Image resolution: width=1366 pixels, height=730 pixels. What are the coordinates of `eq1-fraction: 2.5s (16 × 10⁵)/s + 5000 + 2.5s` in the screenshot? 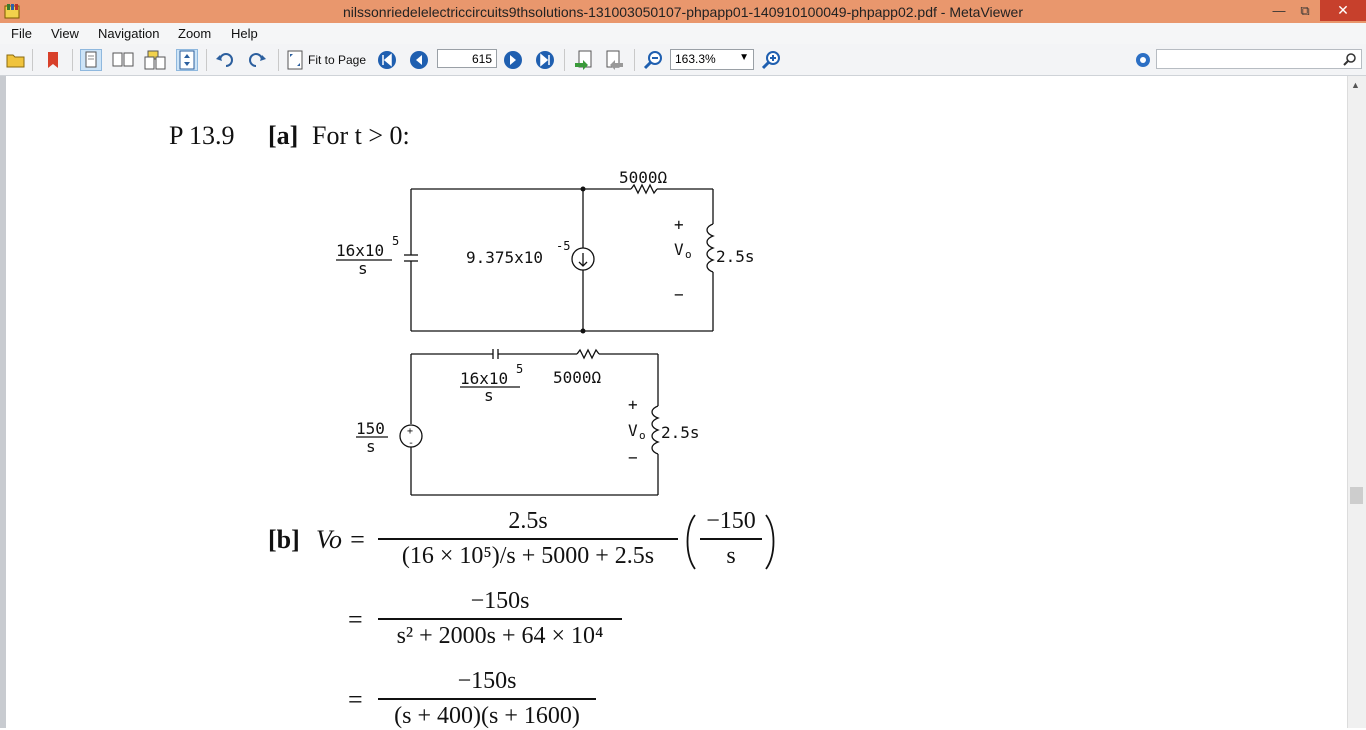 It's located at (528, 539).